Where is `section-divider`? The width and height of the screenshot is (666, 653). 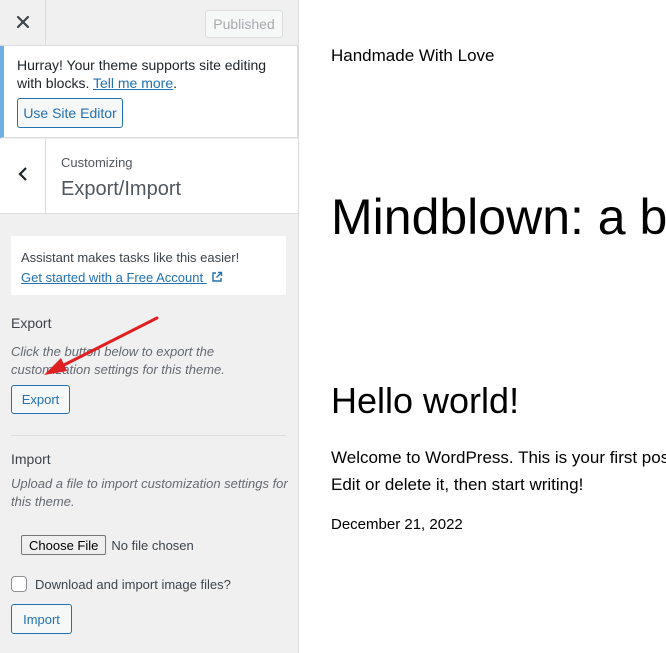 section-divider is located at coordinates (148, 435).